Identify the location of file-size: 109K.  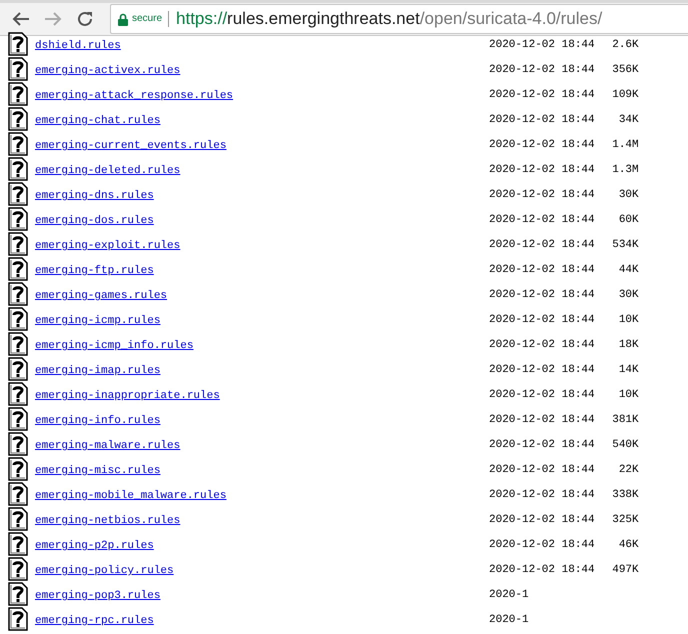
(625, 94).